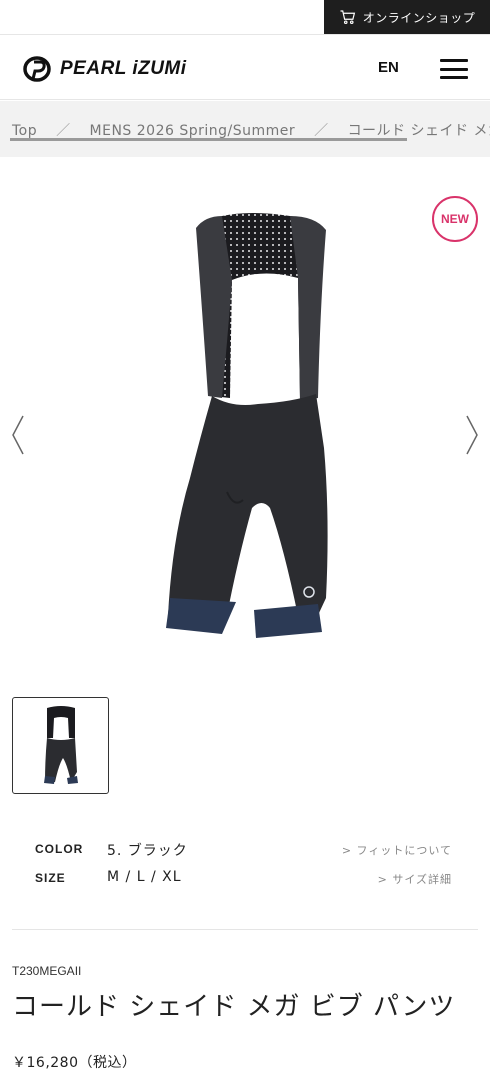 Image resolution: width=490 pixels, height=1080 pixels. What do you see at coordinates (419, 17) in the screenshot?
I see `online-shop-label: オンラインショップ` at bounding box center [419, 17].